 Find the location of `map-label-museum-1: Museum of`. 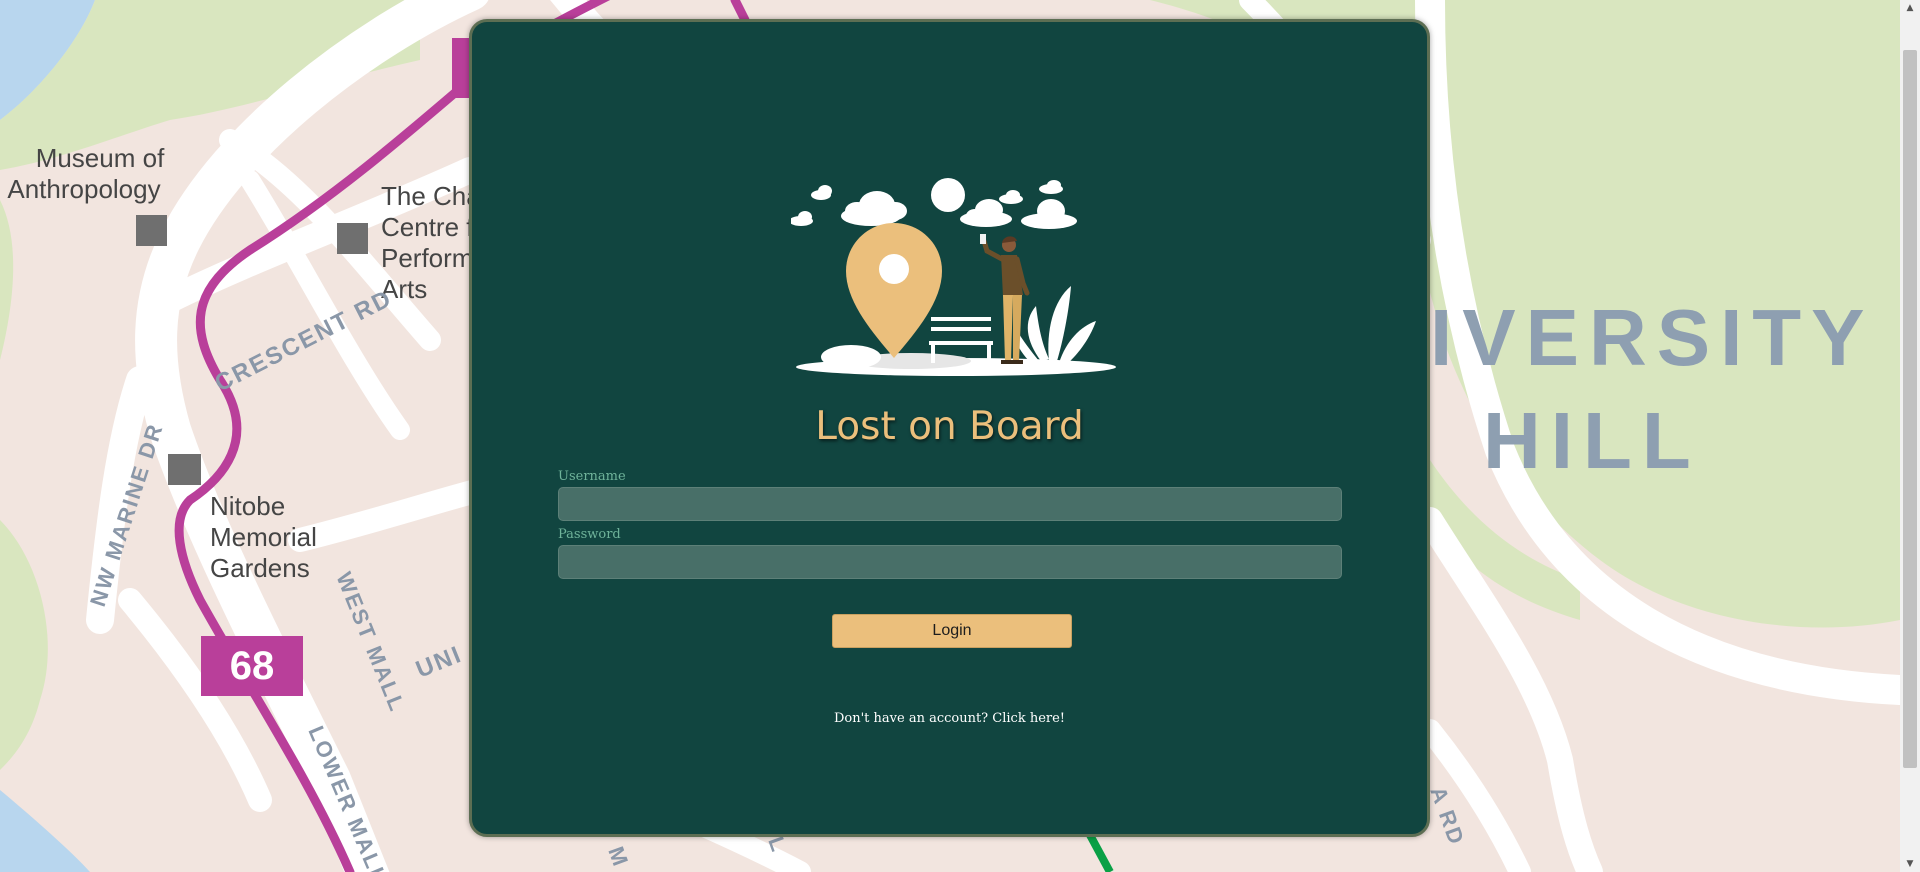

map-label-museum-1: Museum of is located at coordinates (100, 158).